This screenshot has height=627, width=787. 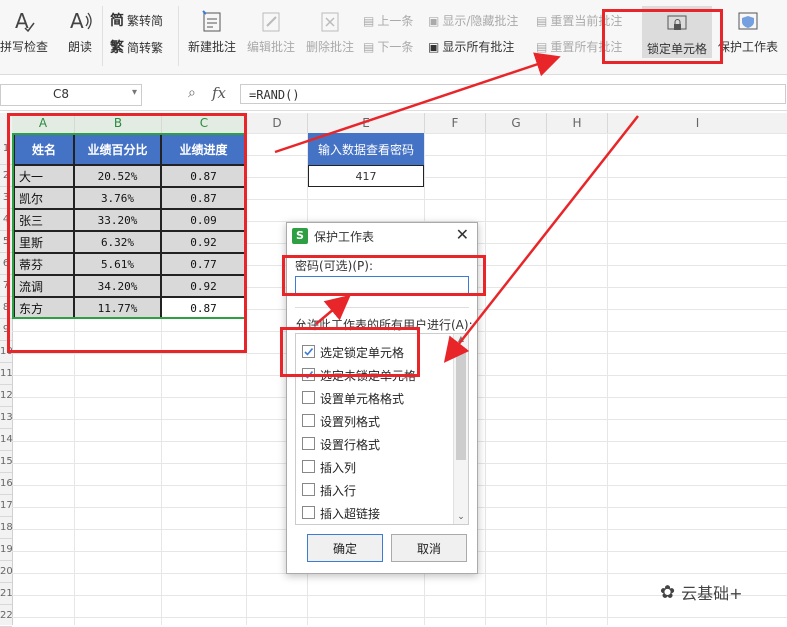 I want to click on watermark: ✿ 云基础+, so click(x=701, y=592).